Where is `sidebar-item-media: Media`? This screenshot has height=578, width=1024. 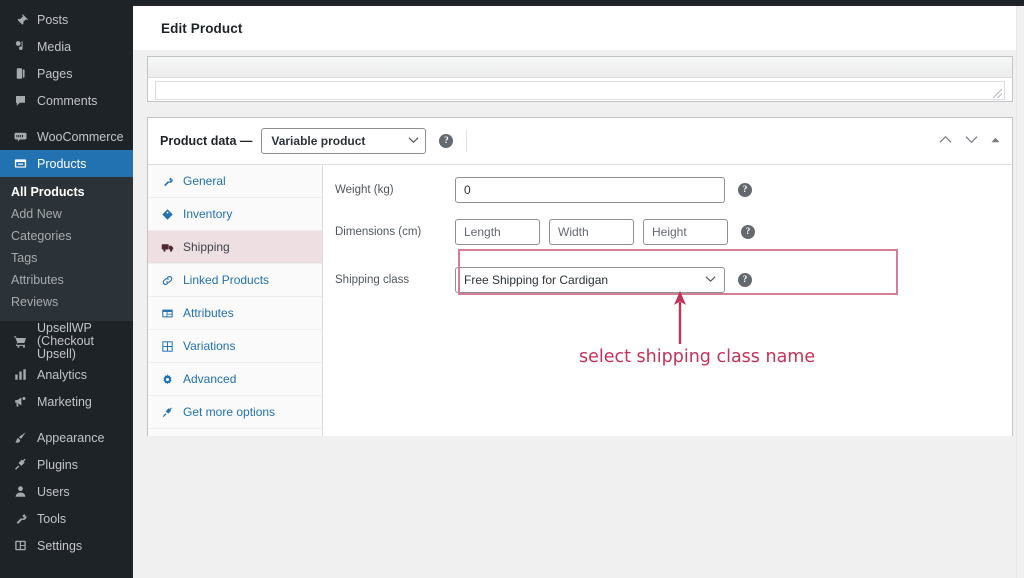 sidebar-item-media: Media is located at coordinates (66, 46).